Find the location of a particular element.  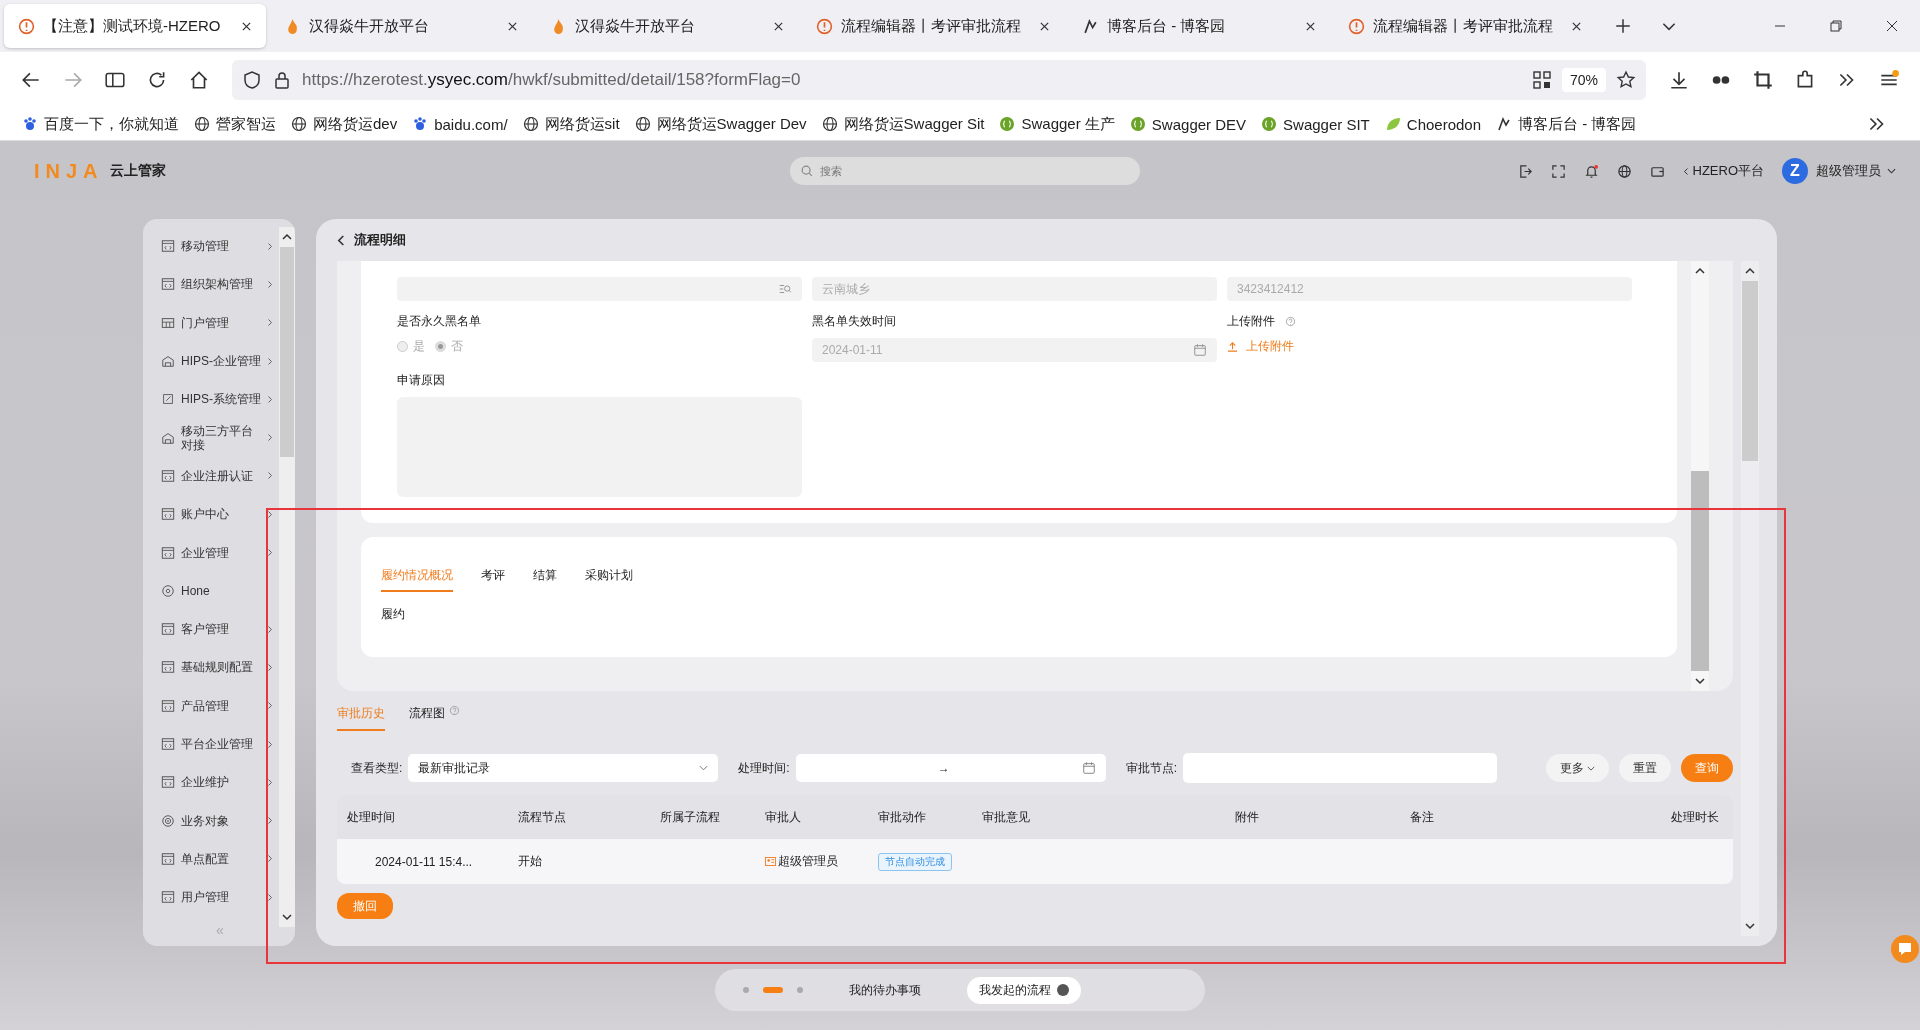

user-name: 超级管理员 is located at coordinates (1848, 171).